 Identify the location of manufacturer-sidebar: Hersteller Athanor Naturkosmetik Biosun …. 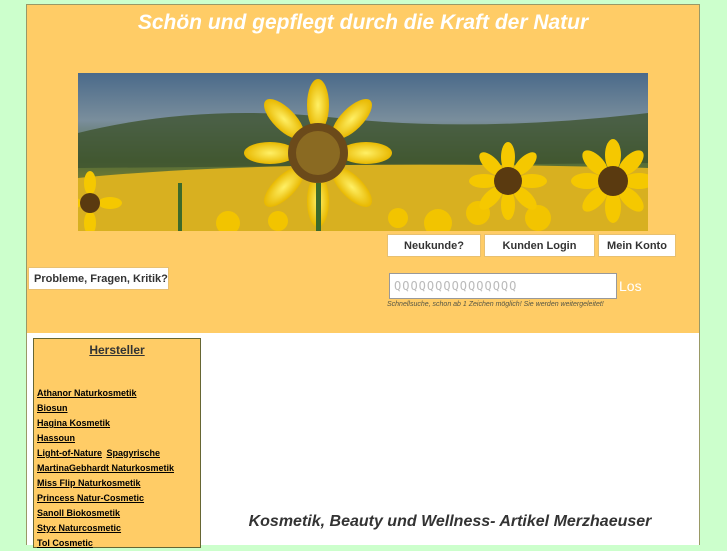
(117, 443).